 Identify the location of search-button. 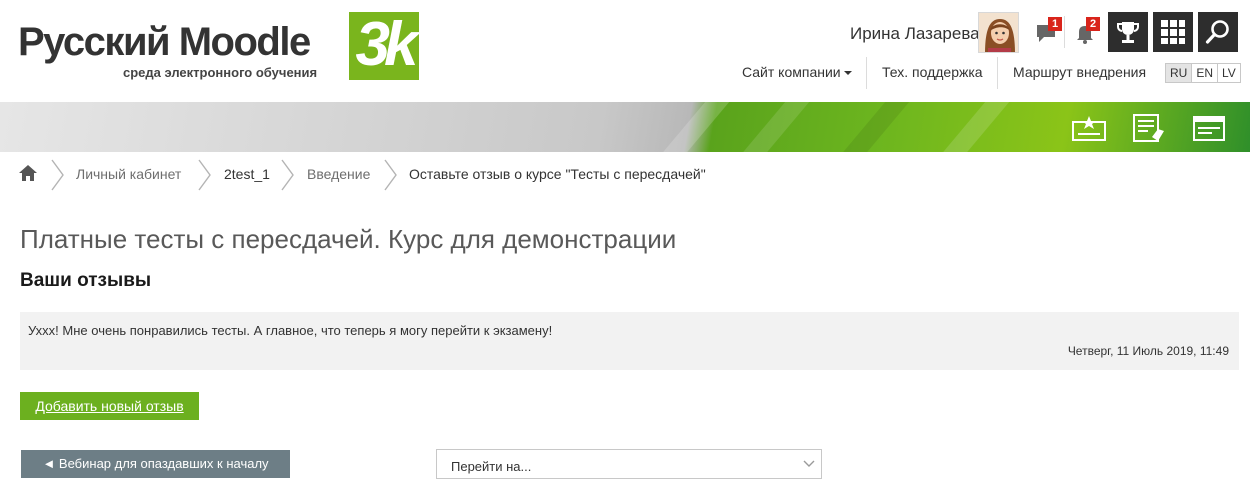
(1218, 32).